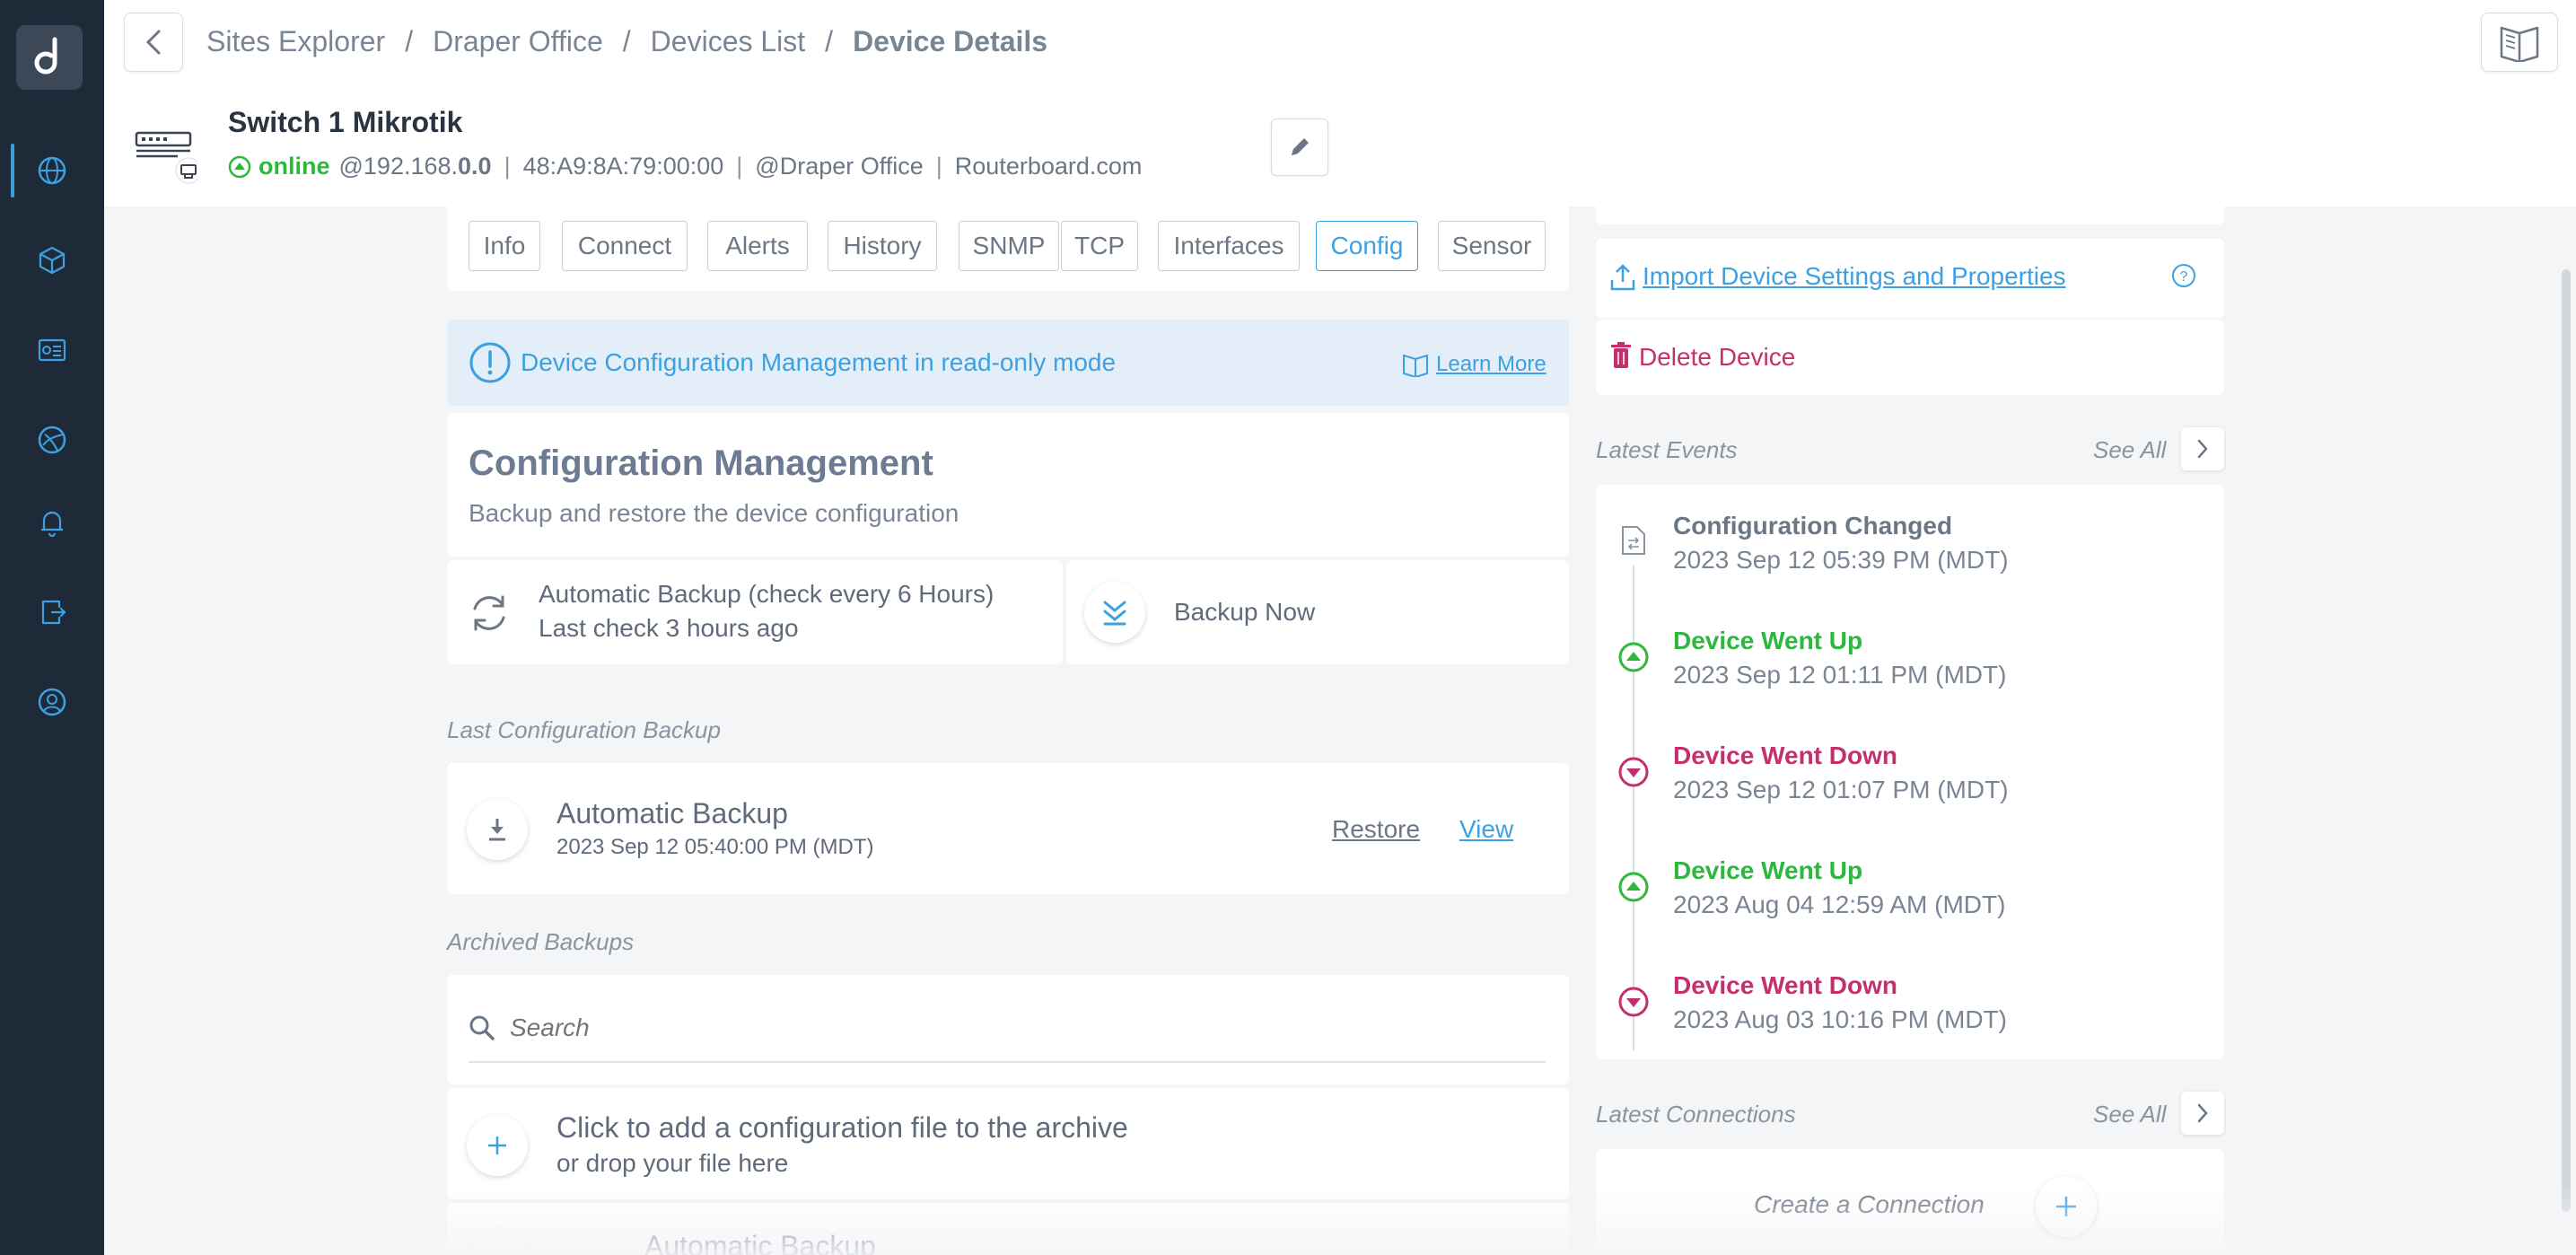  I want to click on learn-more-link: Learn More, so click(1491, 364).